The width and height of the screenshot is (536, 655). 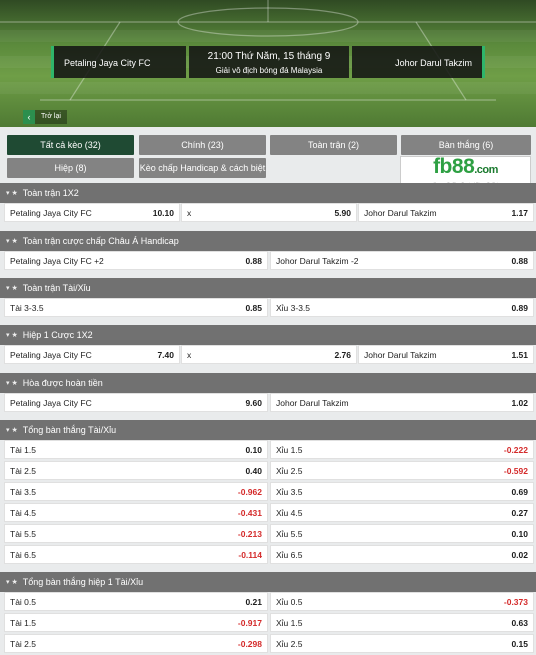 I want to click on odds-cell: Xỉu 3-3.5 0.89, so click(x=402, y=307).